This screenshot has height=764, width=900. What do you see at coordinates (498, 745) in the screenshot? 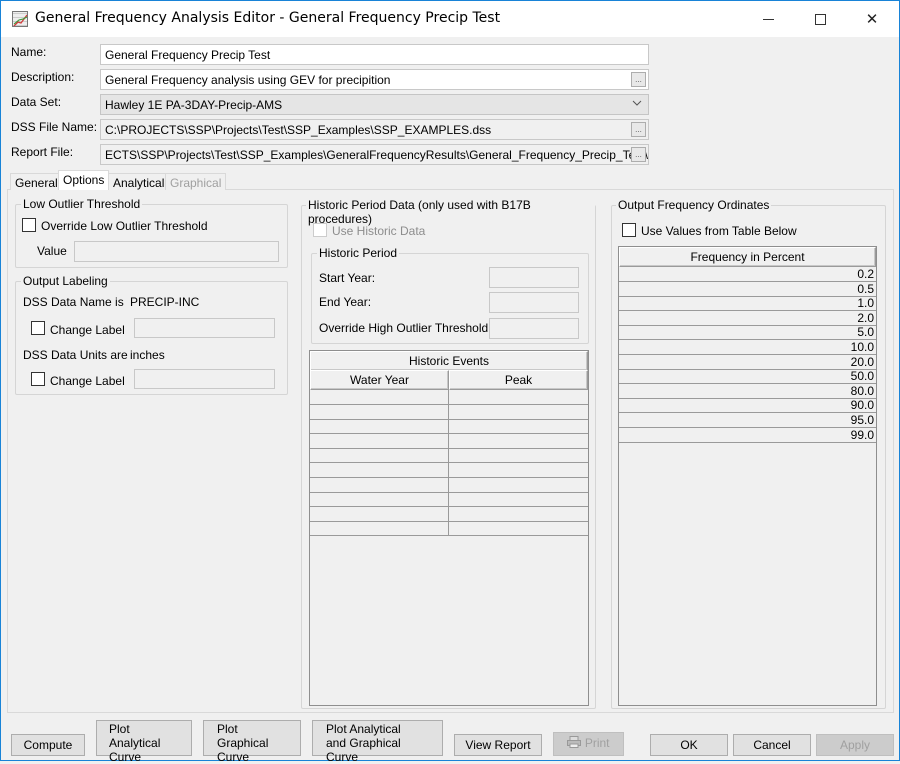
I see `view-report-button: View Report` at bounding box center [498, 745].